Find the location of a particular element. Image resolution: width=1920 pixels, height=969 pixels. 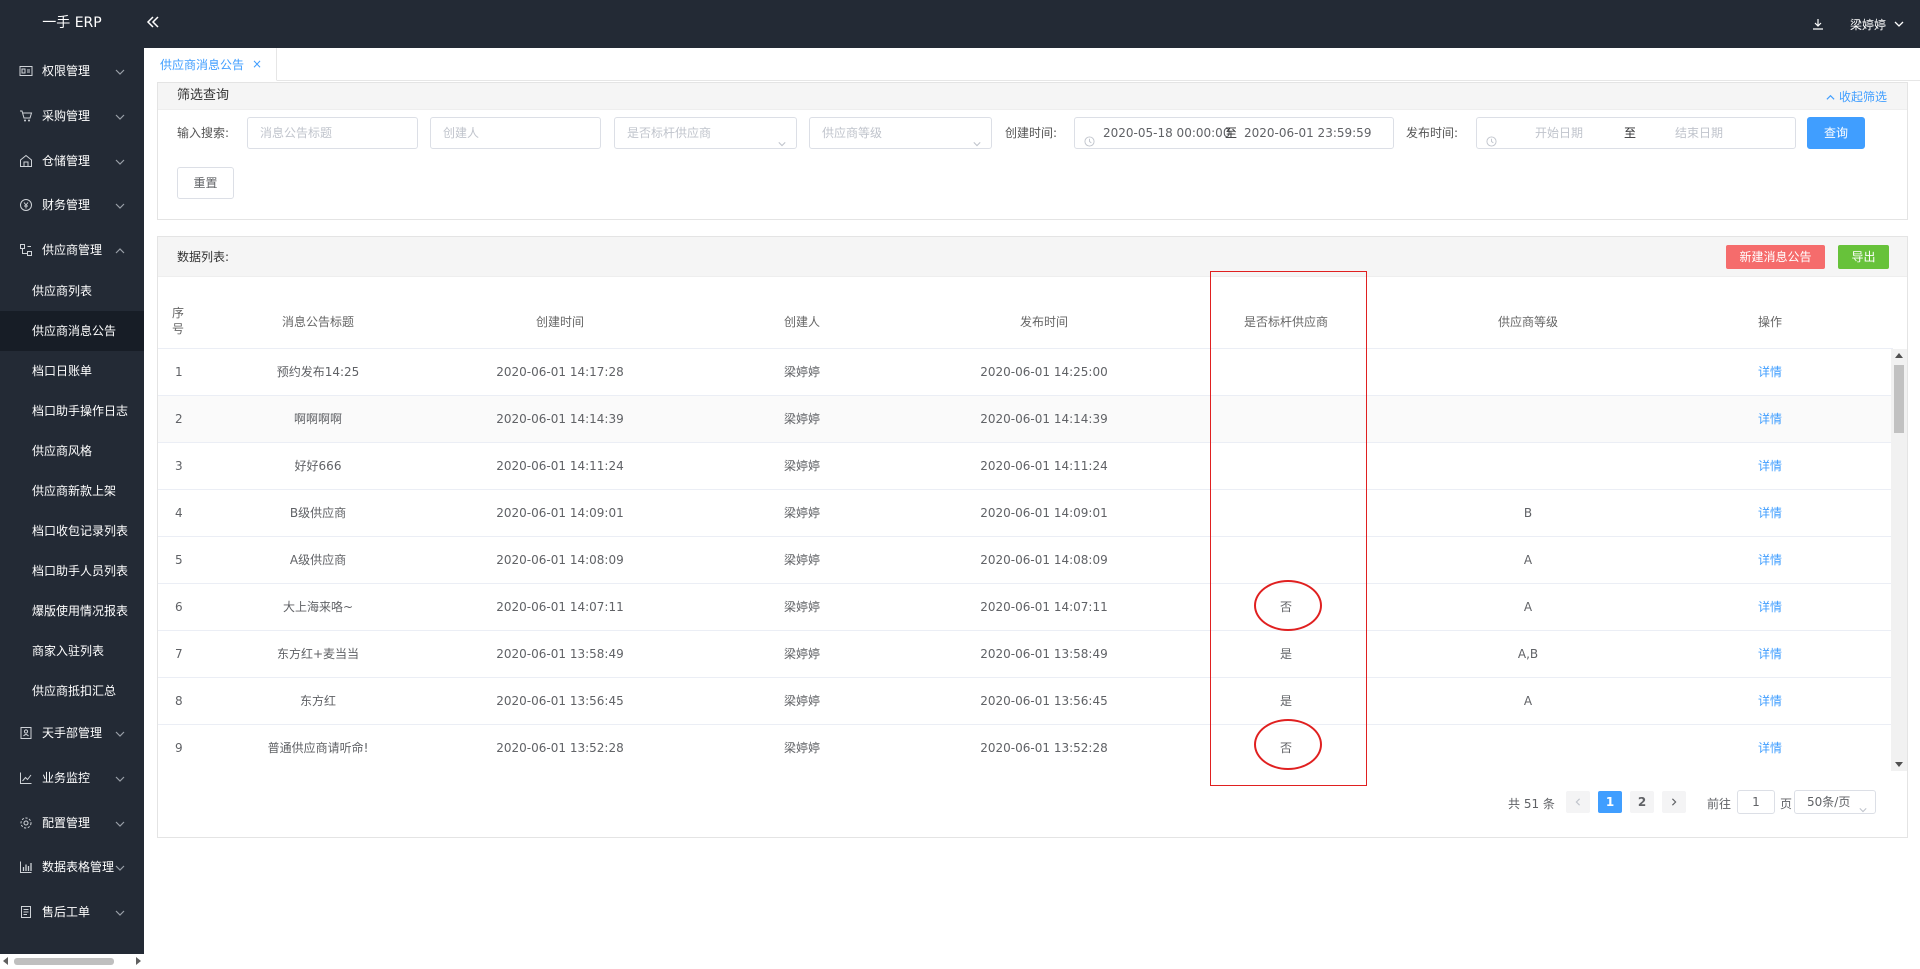

cell-created: 2020-06-01 13:56:45 is located at coordinates (560, 701).